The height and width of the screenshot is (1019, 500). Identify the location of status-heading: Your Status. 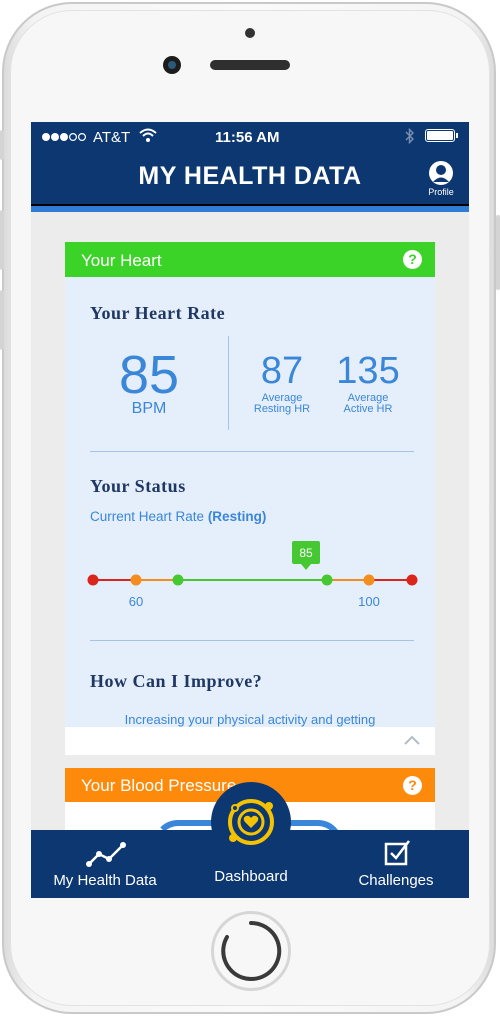
(138, 486).